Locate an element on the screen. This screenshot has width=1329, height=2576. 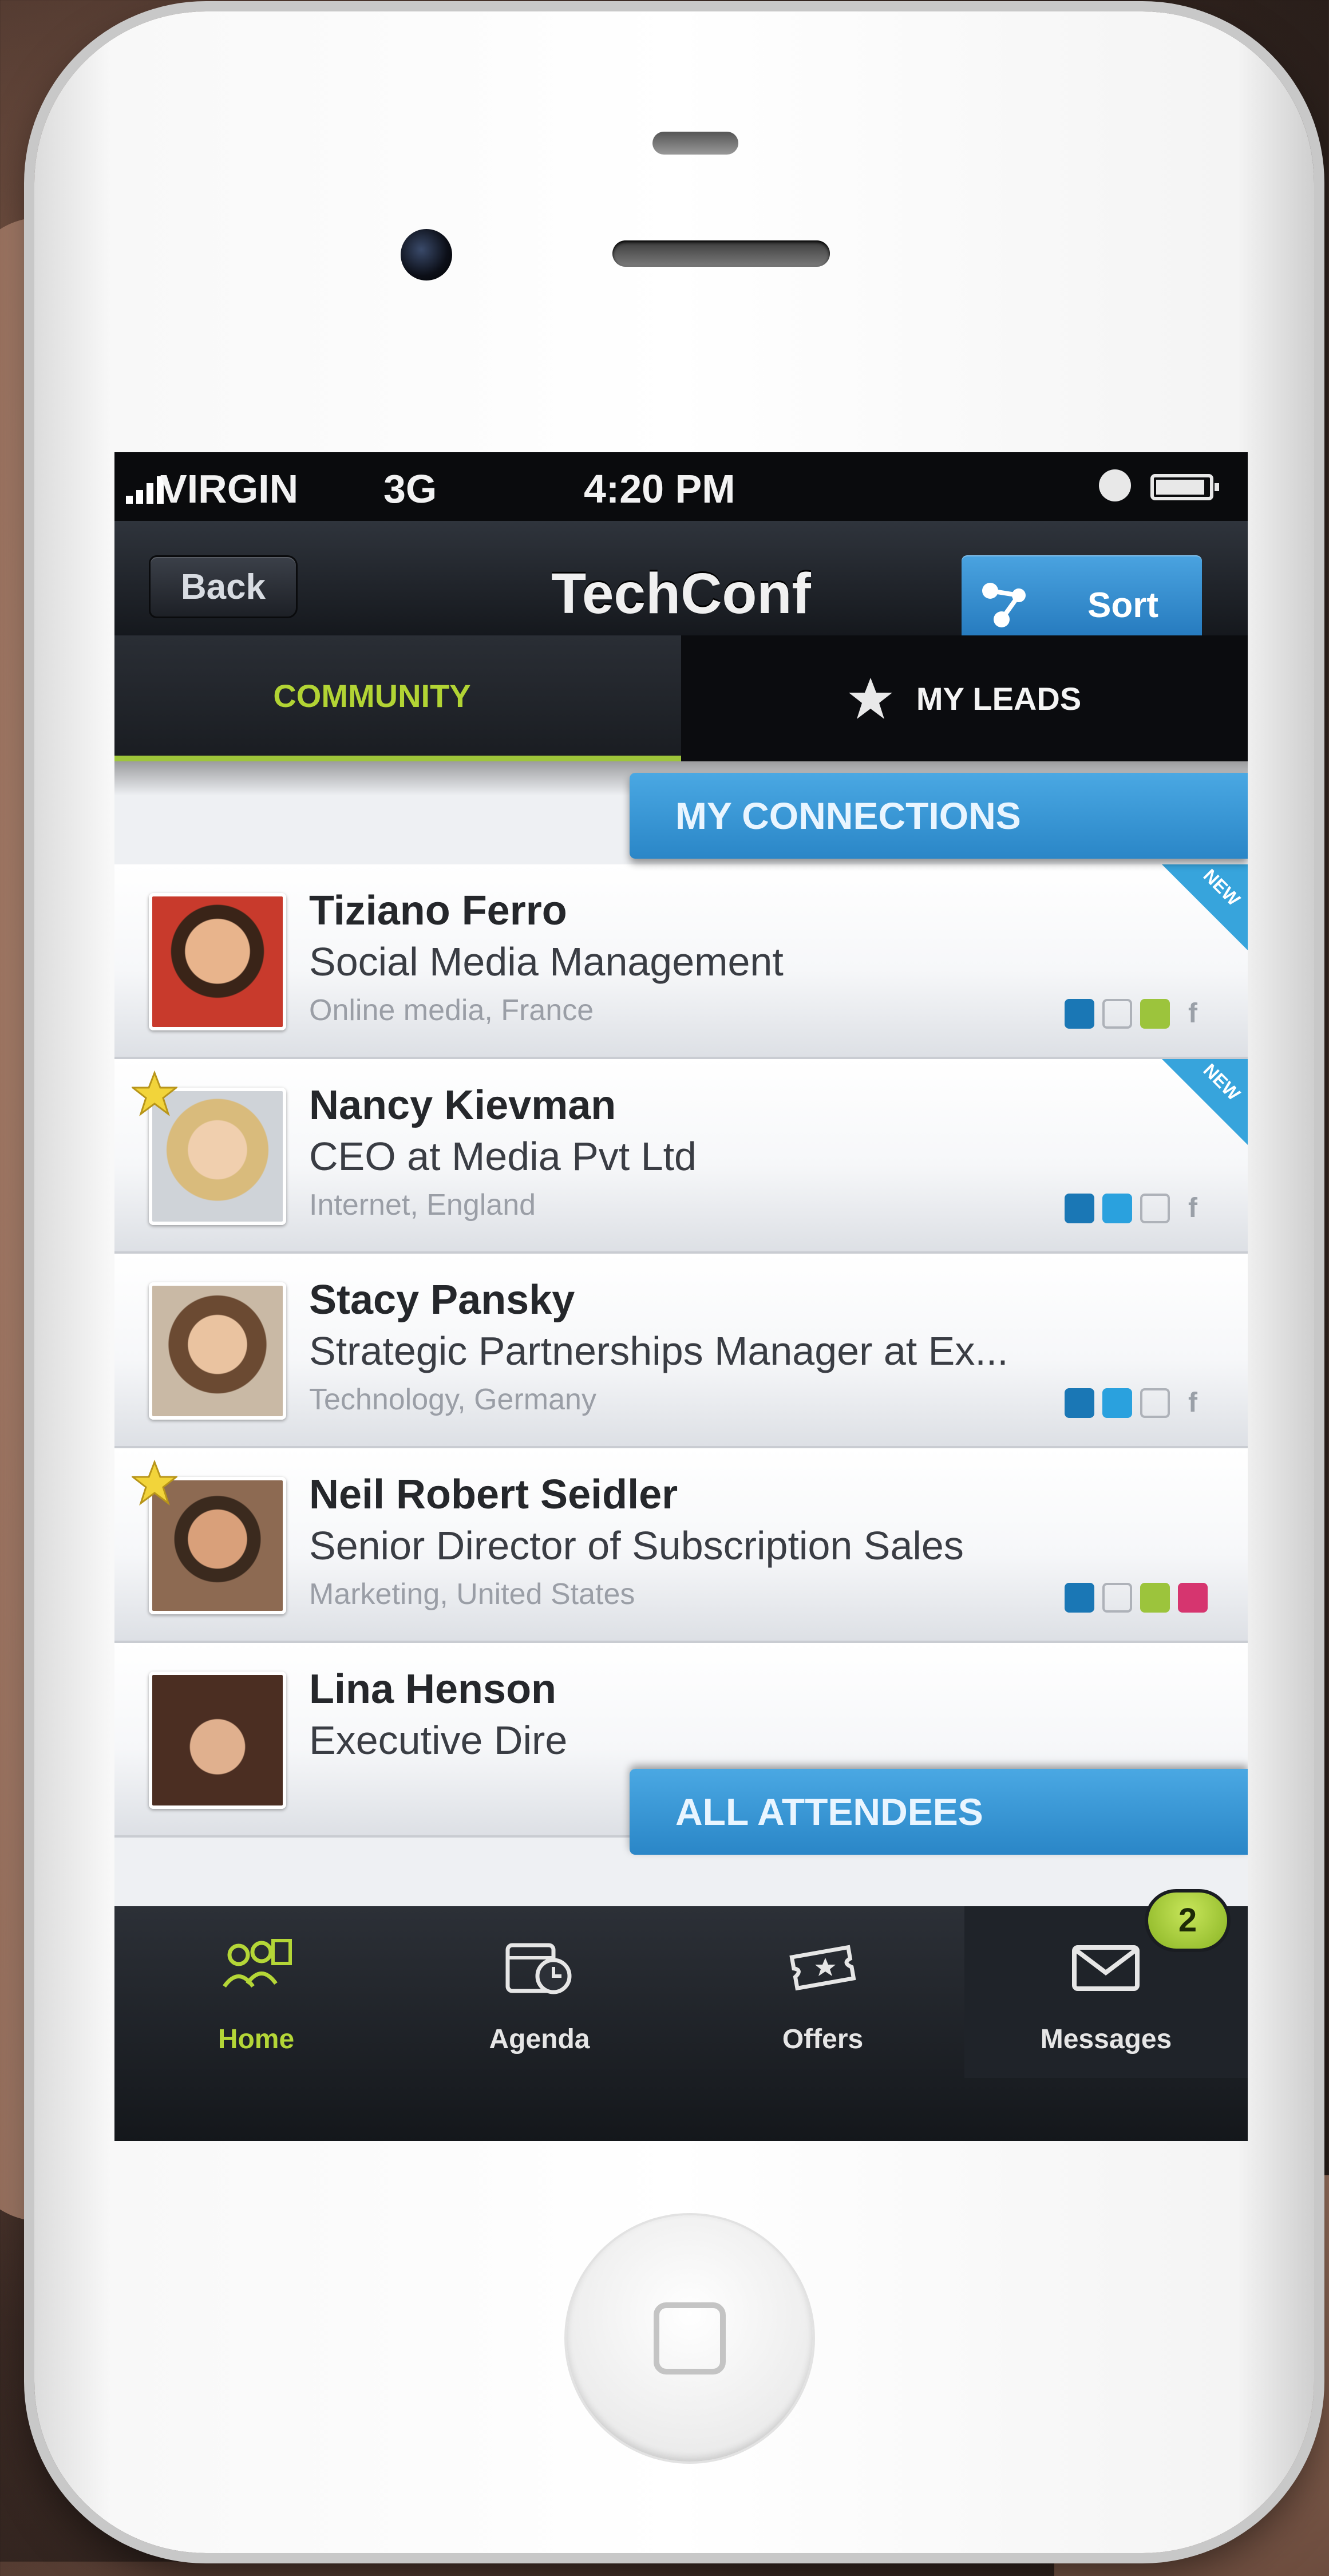
tab-my-leads-label: MY LEADS is located at coordinates (999, 698).